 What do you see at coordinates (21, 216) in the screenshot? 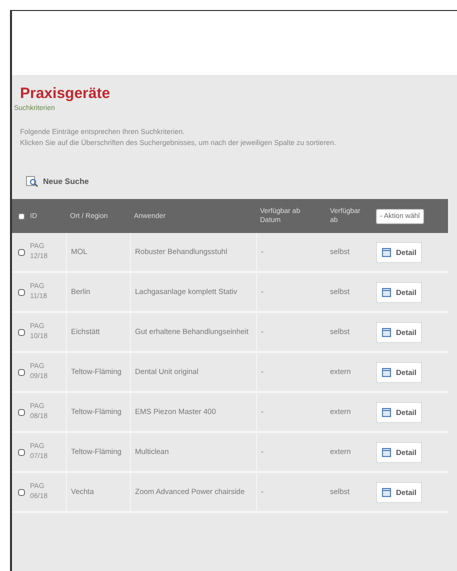
I see `select-all-checkbox` at bounding box center [21, 216].